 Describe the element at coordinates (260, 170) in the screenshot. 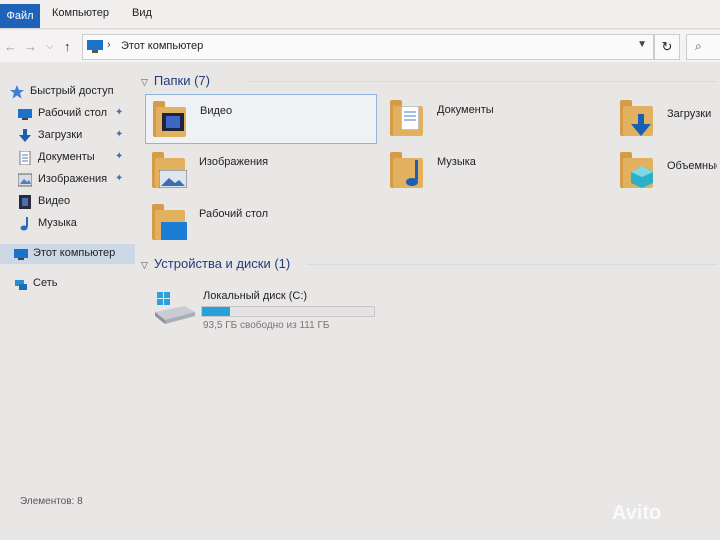

I see `folder-tile-pictures: Изображения` at that location.